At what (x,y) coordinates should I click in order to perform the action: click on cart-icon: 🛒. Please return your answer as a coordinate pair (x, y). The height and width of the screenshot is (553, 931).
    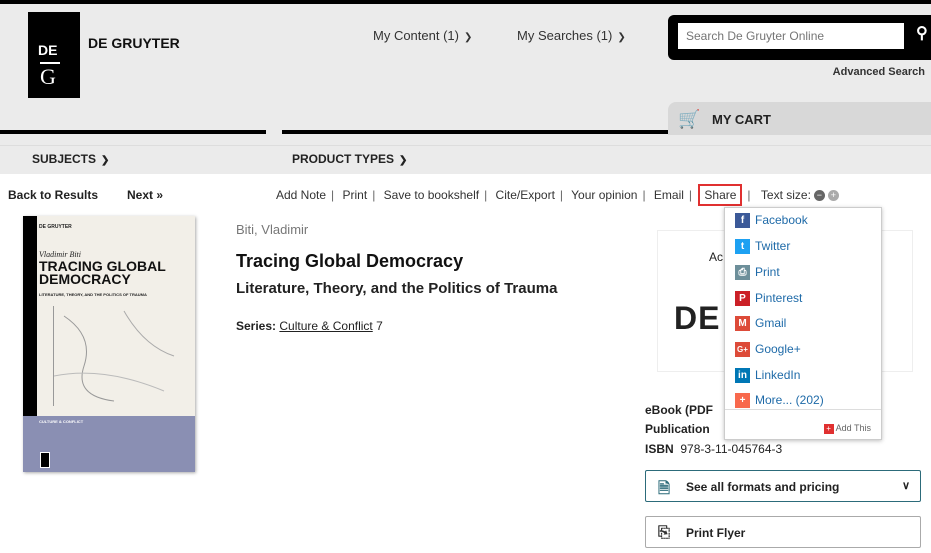
    Looking at the image, I should click on (689, 119).